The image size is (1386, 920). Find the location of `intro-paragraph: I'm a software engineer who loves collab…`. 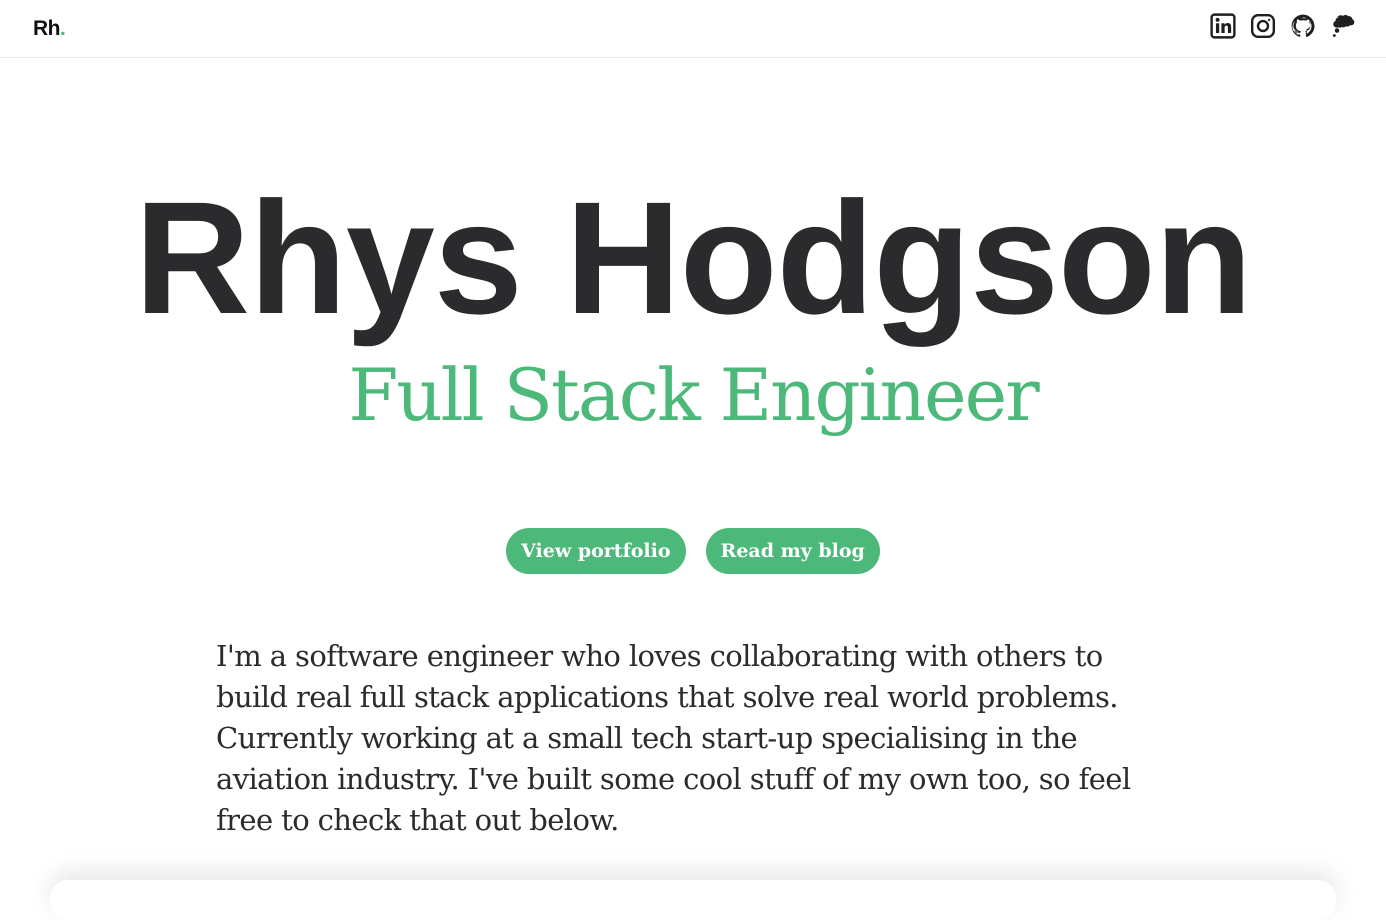

intro-paragraph: I'm a software engineer who loves collab… is located at coordinates (673, 738).